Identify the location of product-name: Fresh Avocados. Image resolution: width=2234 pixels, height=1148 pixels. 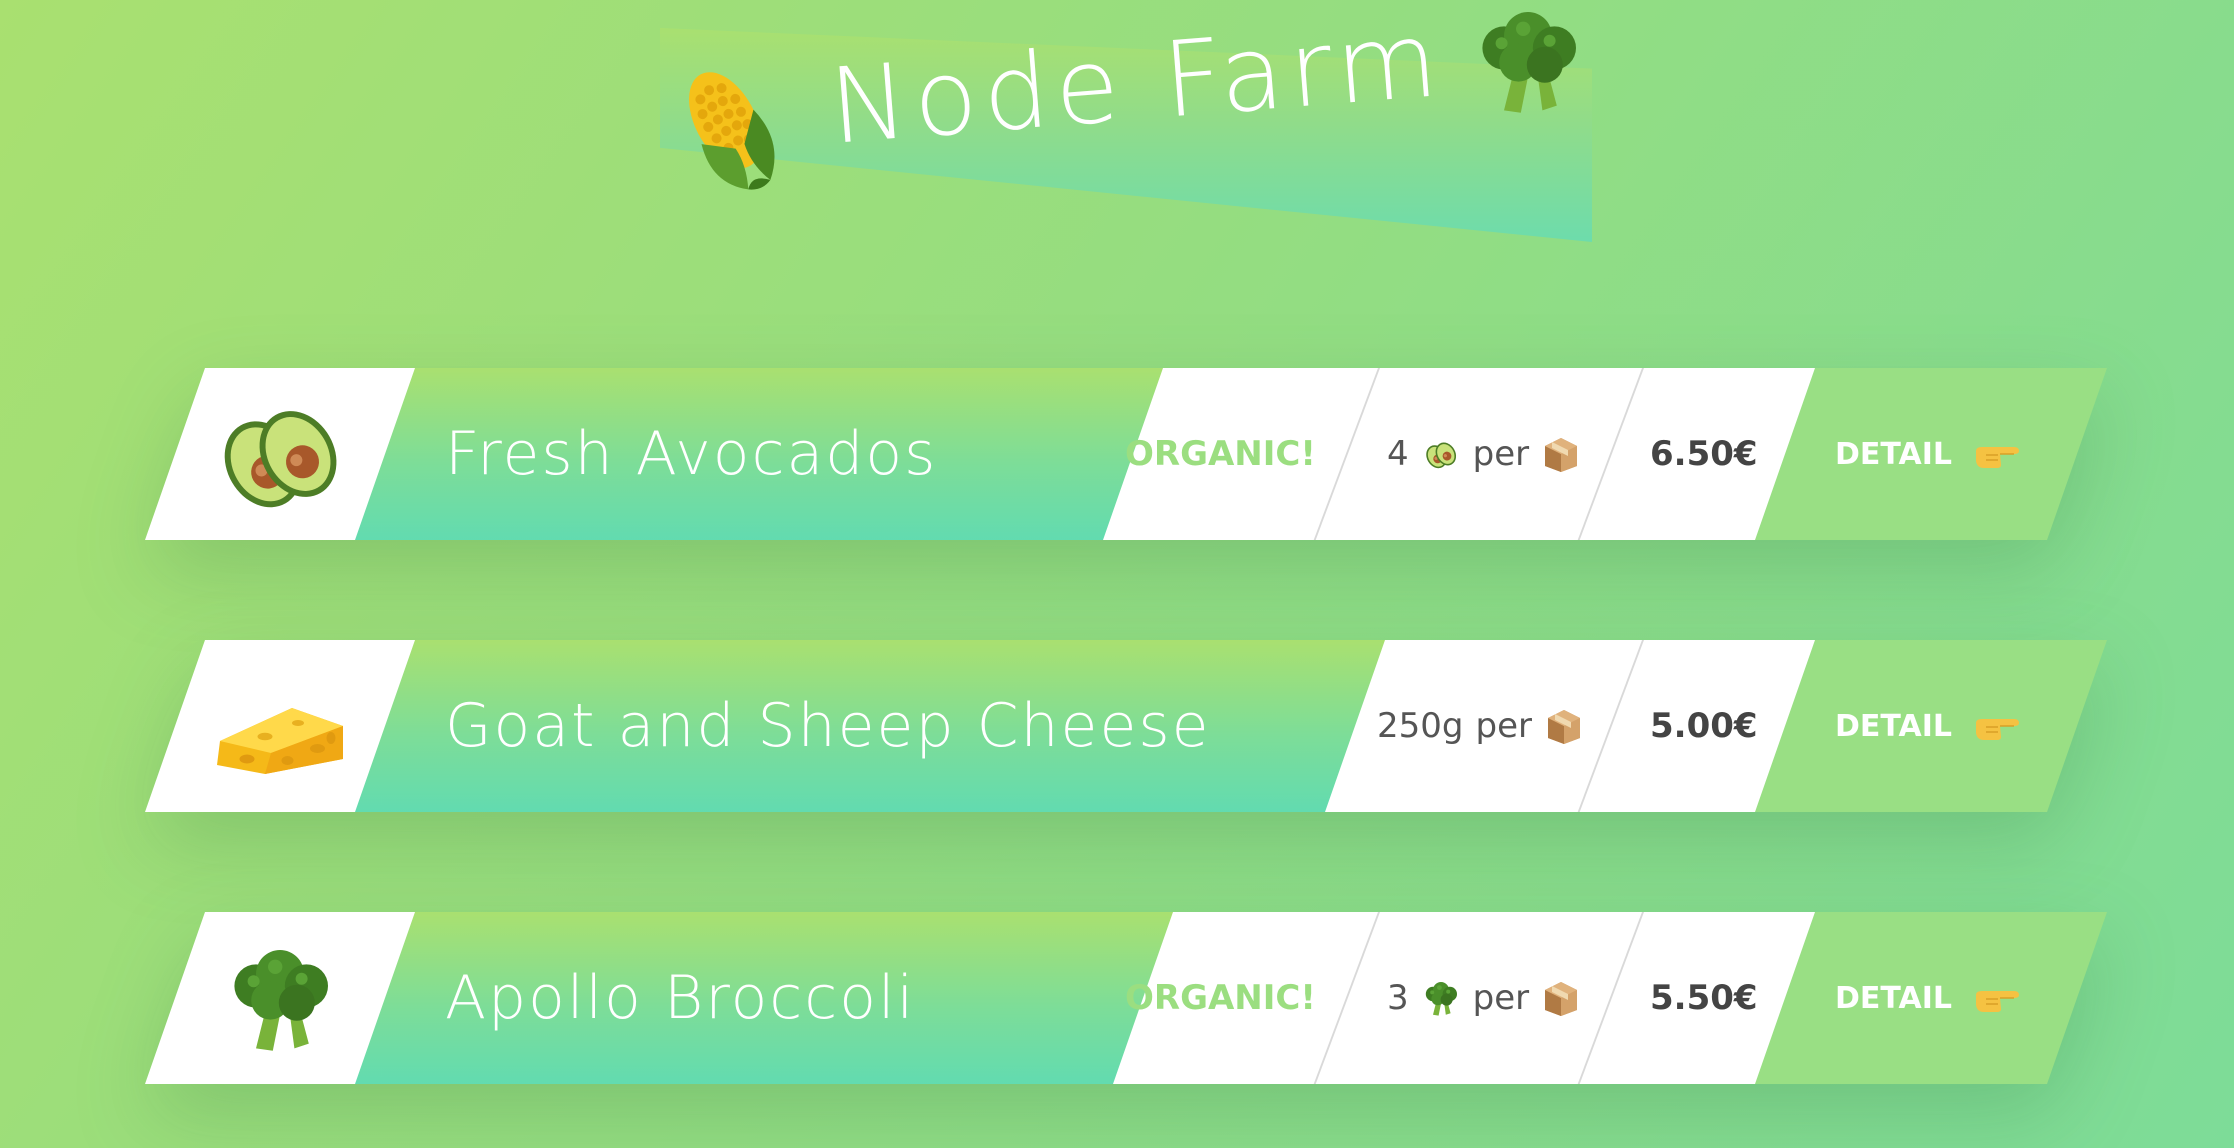
(691, 454).